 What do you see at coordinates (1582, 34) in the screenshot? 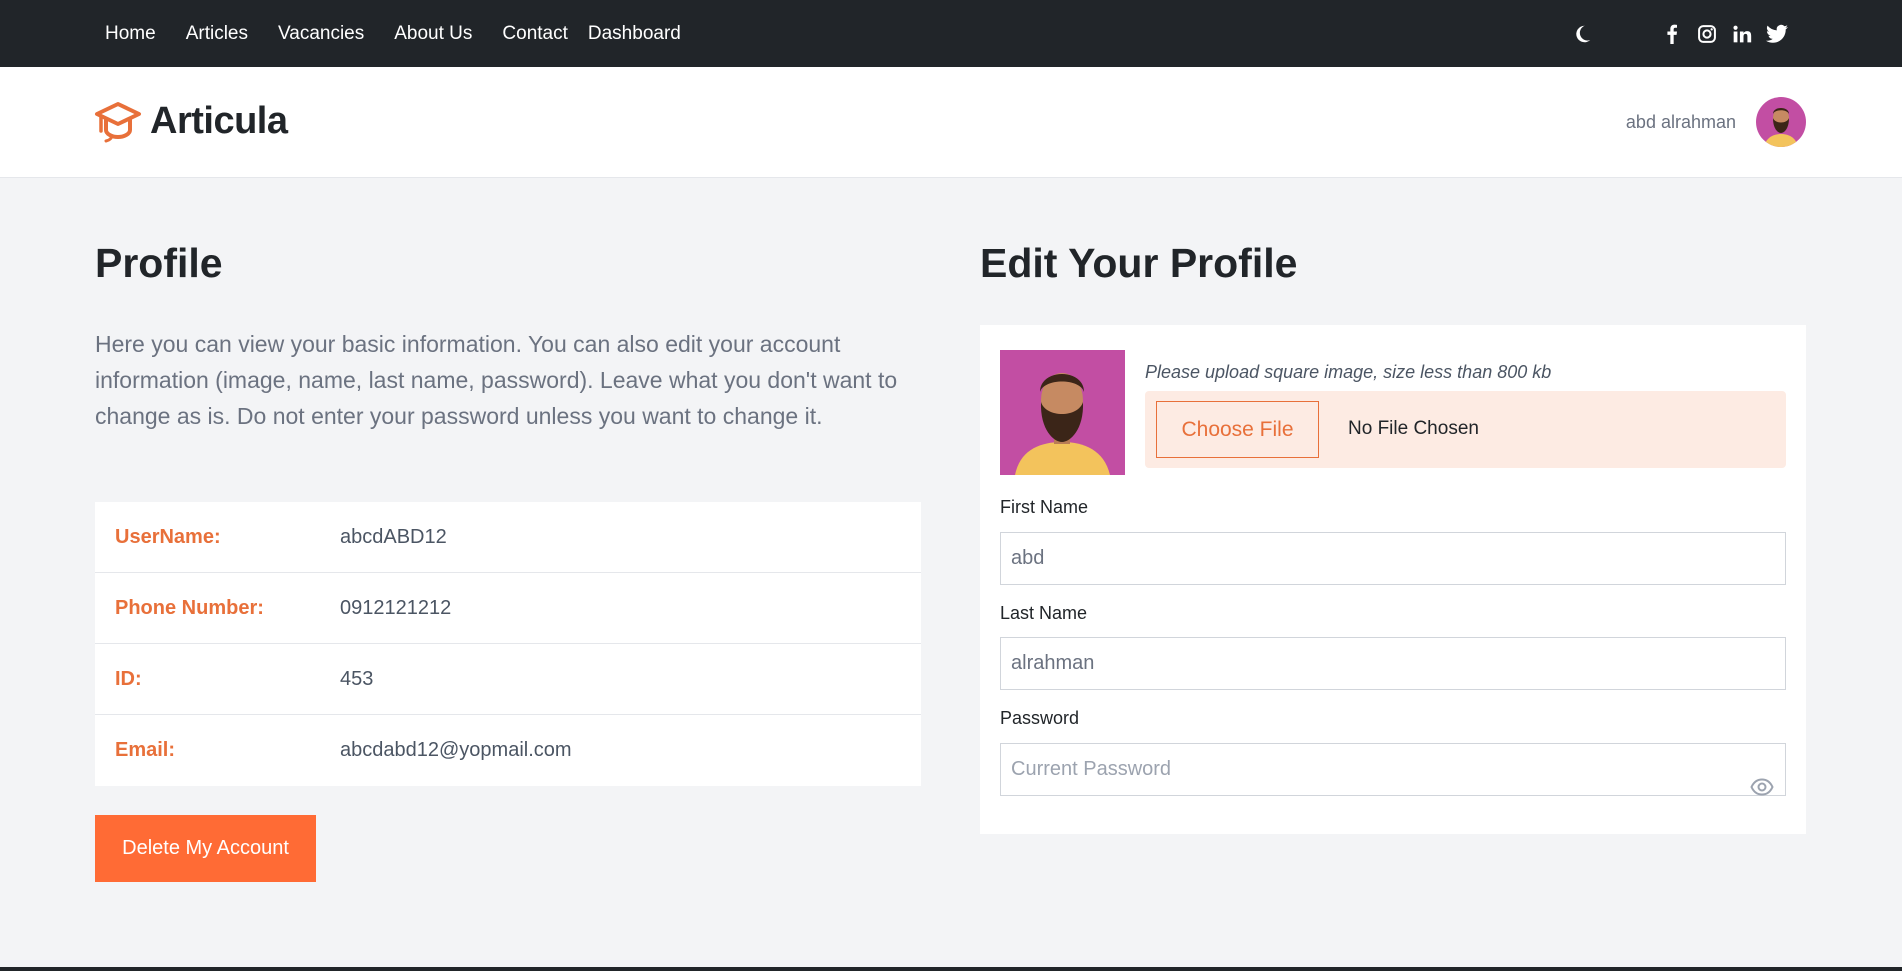
I see `moon-icon` at bounding box center [1582, 34].